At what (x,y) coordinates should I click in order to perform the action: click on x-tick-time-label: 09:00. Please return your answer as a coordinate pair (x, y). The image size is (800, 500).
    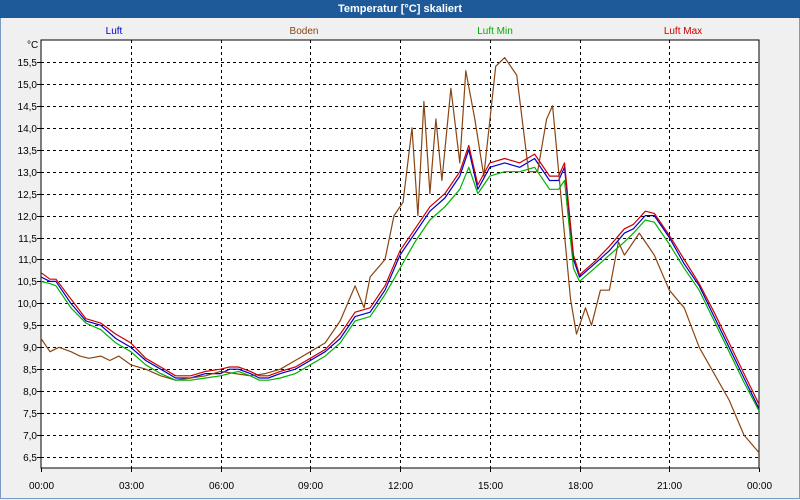
    Looking at the image, I should click on (310, 486).